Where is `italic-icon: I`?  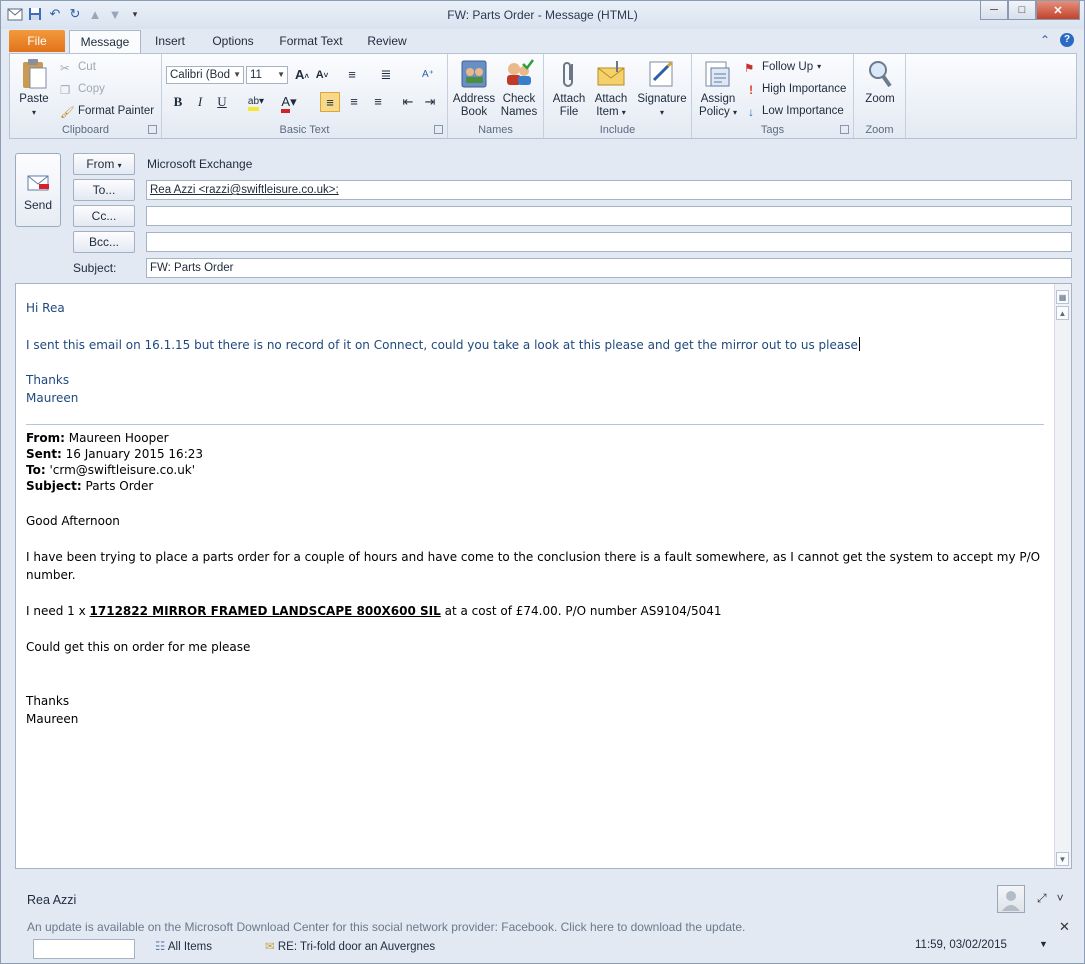 italic-icon: I is located at coordinates (200, 102).